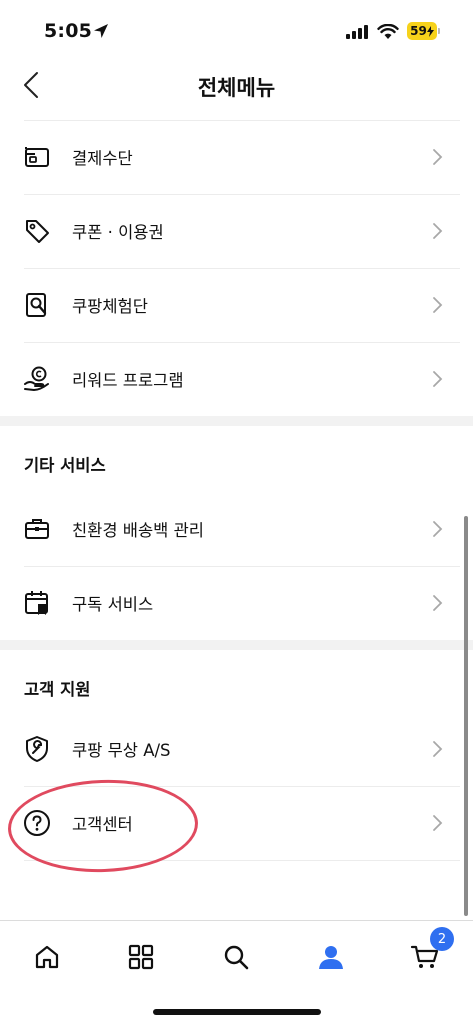 This screenshot has width=473, height=1024. What do you see at coordinates (37, 379) in the screenshot?
I see `coin-hand-icon` at bounding box center [37, 379].